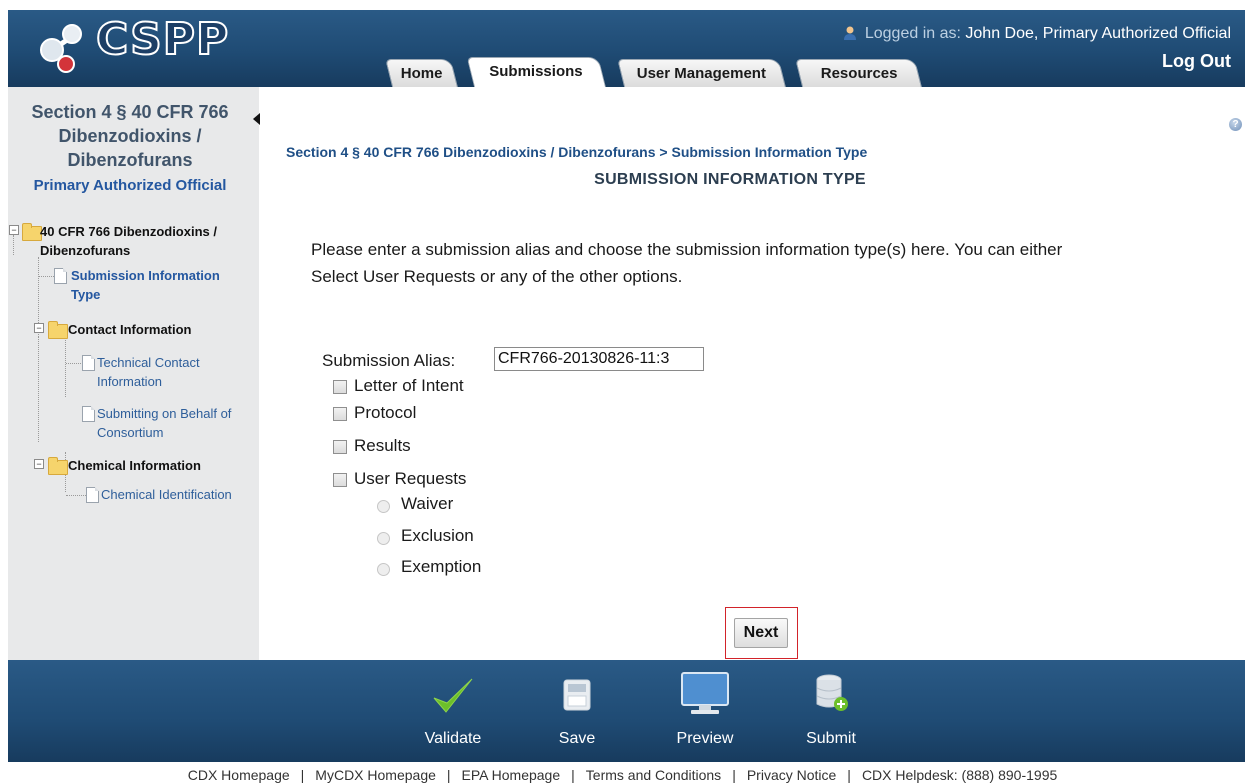  What do you see at coordinates (383, 506) in the screenshot?
I see `waiver-radio` at bounding box center [383, 506].